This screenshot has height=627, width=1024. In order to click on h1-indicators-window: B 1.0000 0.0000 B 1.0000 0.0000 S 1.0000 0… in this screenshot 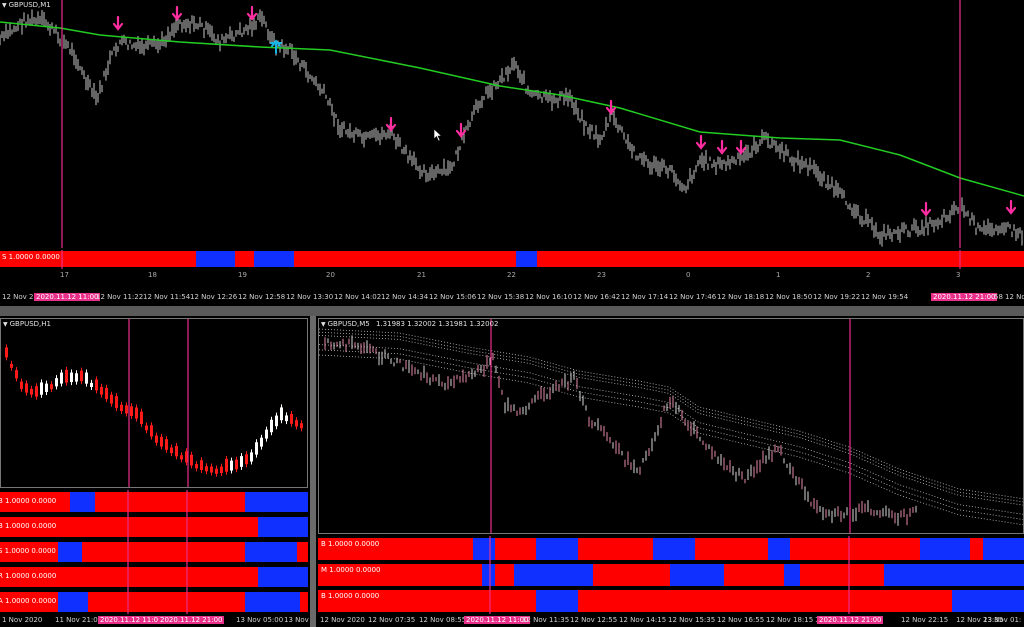, I will do `click(154, 552)`.